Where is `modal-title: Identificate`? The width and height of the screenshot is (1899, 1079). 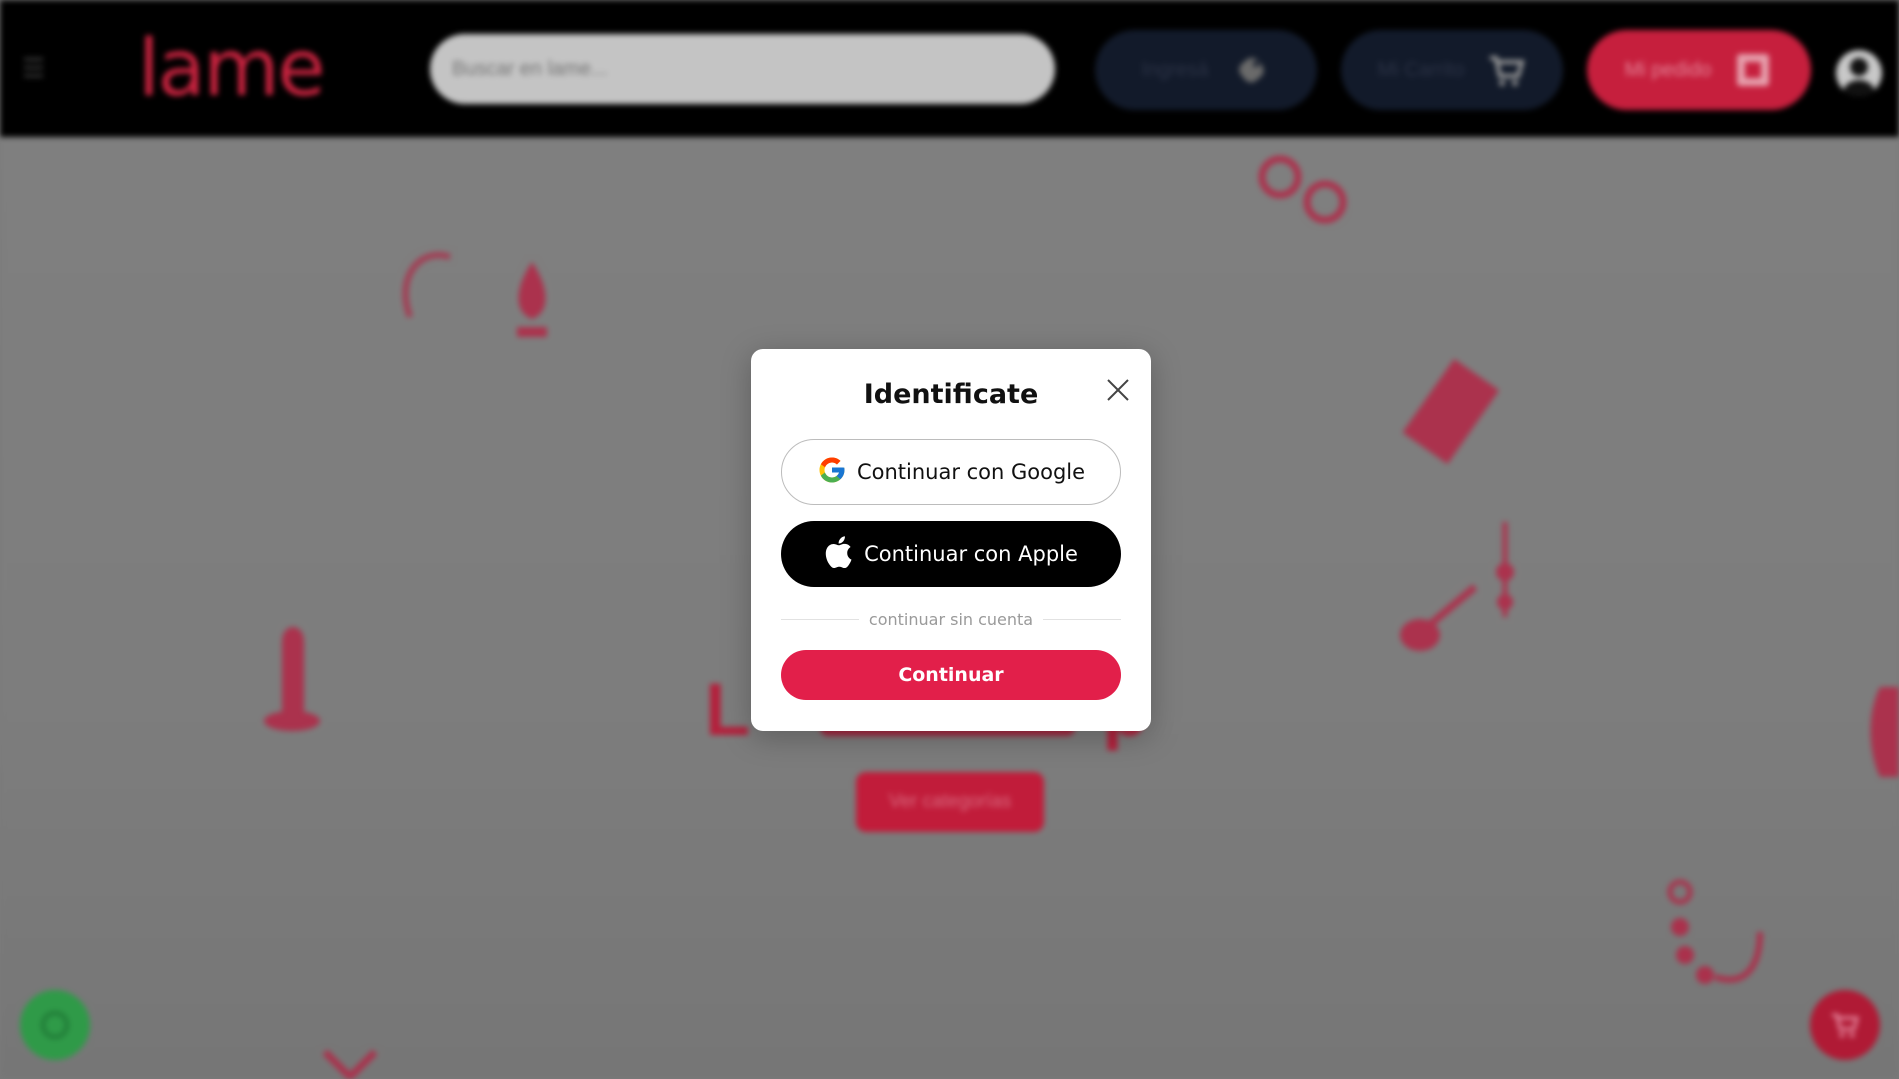
modal-title: Identificate is located at coordinates (951, 394).